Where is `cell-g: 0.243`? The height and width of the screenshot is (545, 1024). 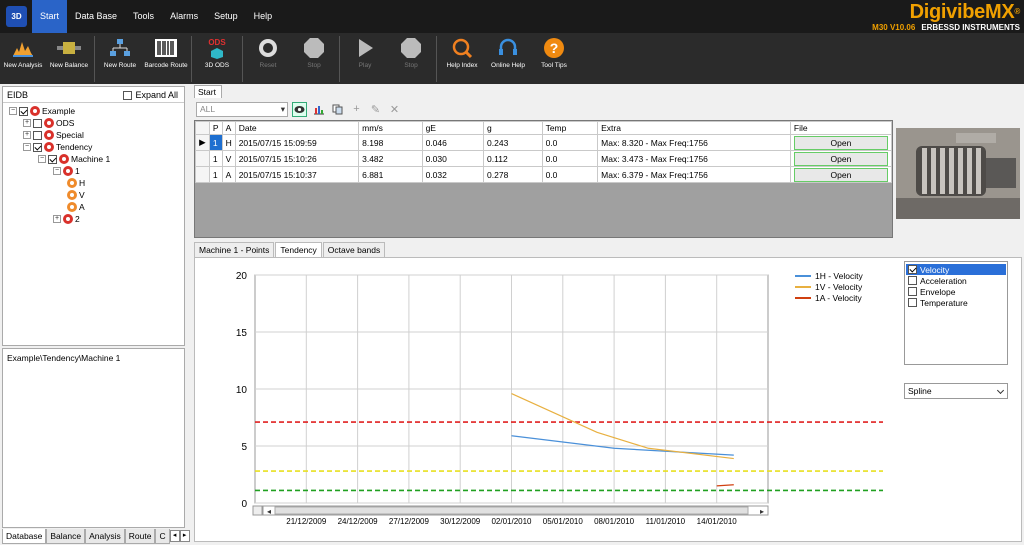
cell-g: 0.243 is located at coordinates (513, 142).